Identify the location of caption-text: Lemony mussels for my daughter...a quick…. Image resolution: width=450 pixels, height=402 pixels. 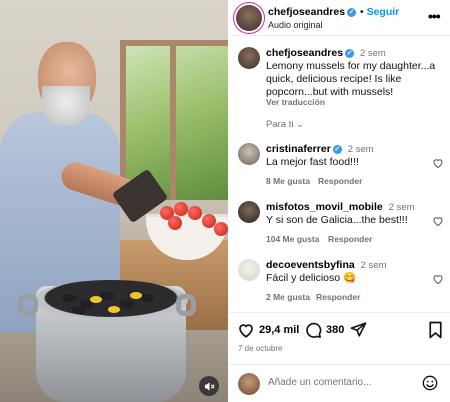
(351, 79).